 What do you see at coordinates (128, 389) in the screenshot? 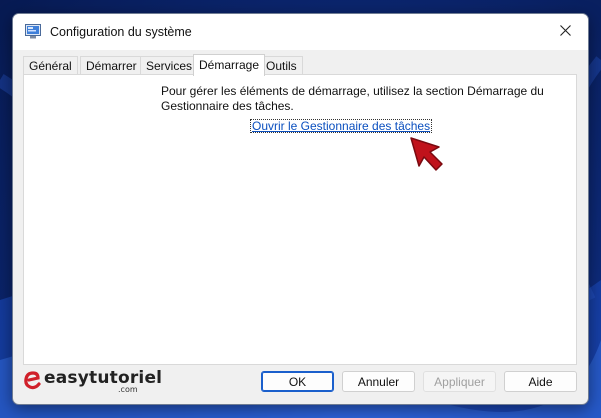
I see `brand-sub: .com` at bounding box center [128, 389].